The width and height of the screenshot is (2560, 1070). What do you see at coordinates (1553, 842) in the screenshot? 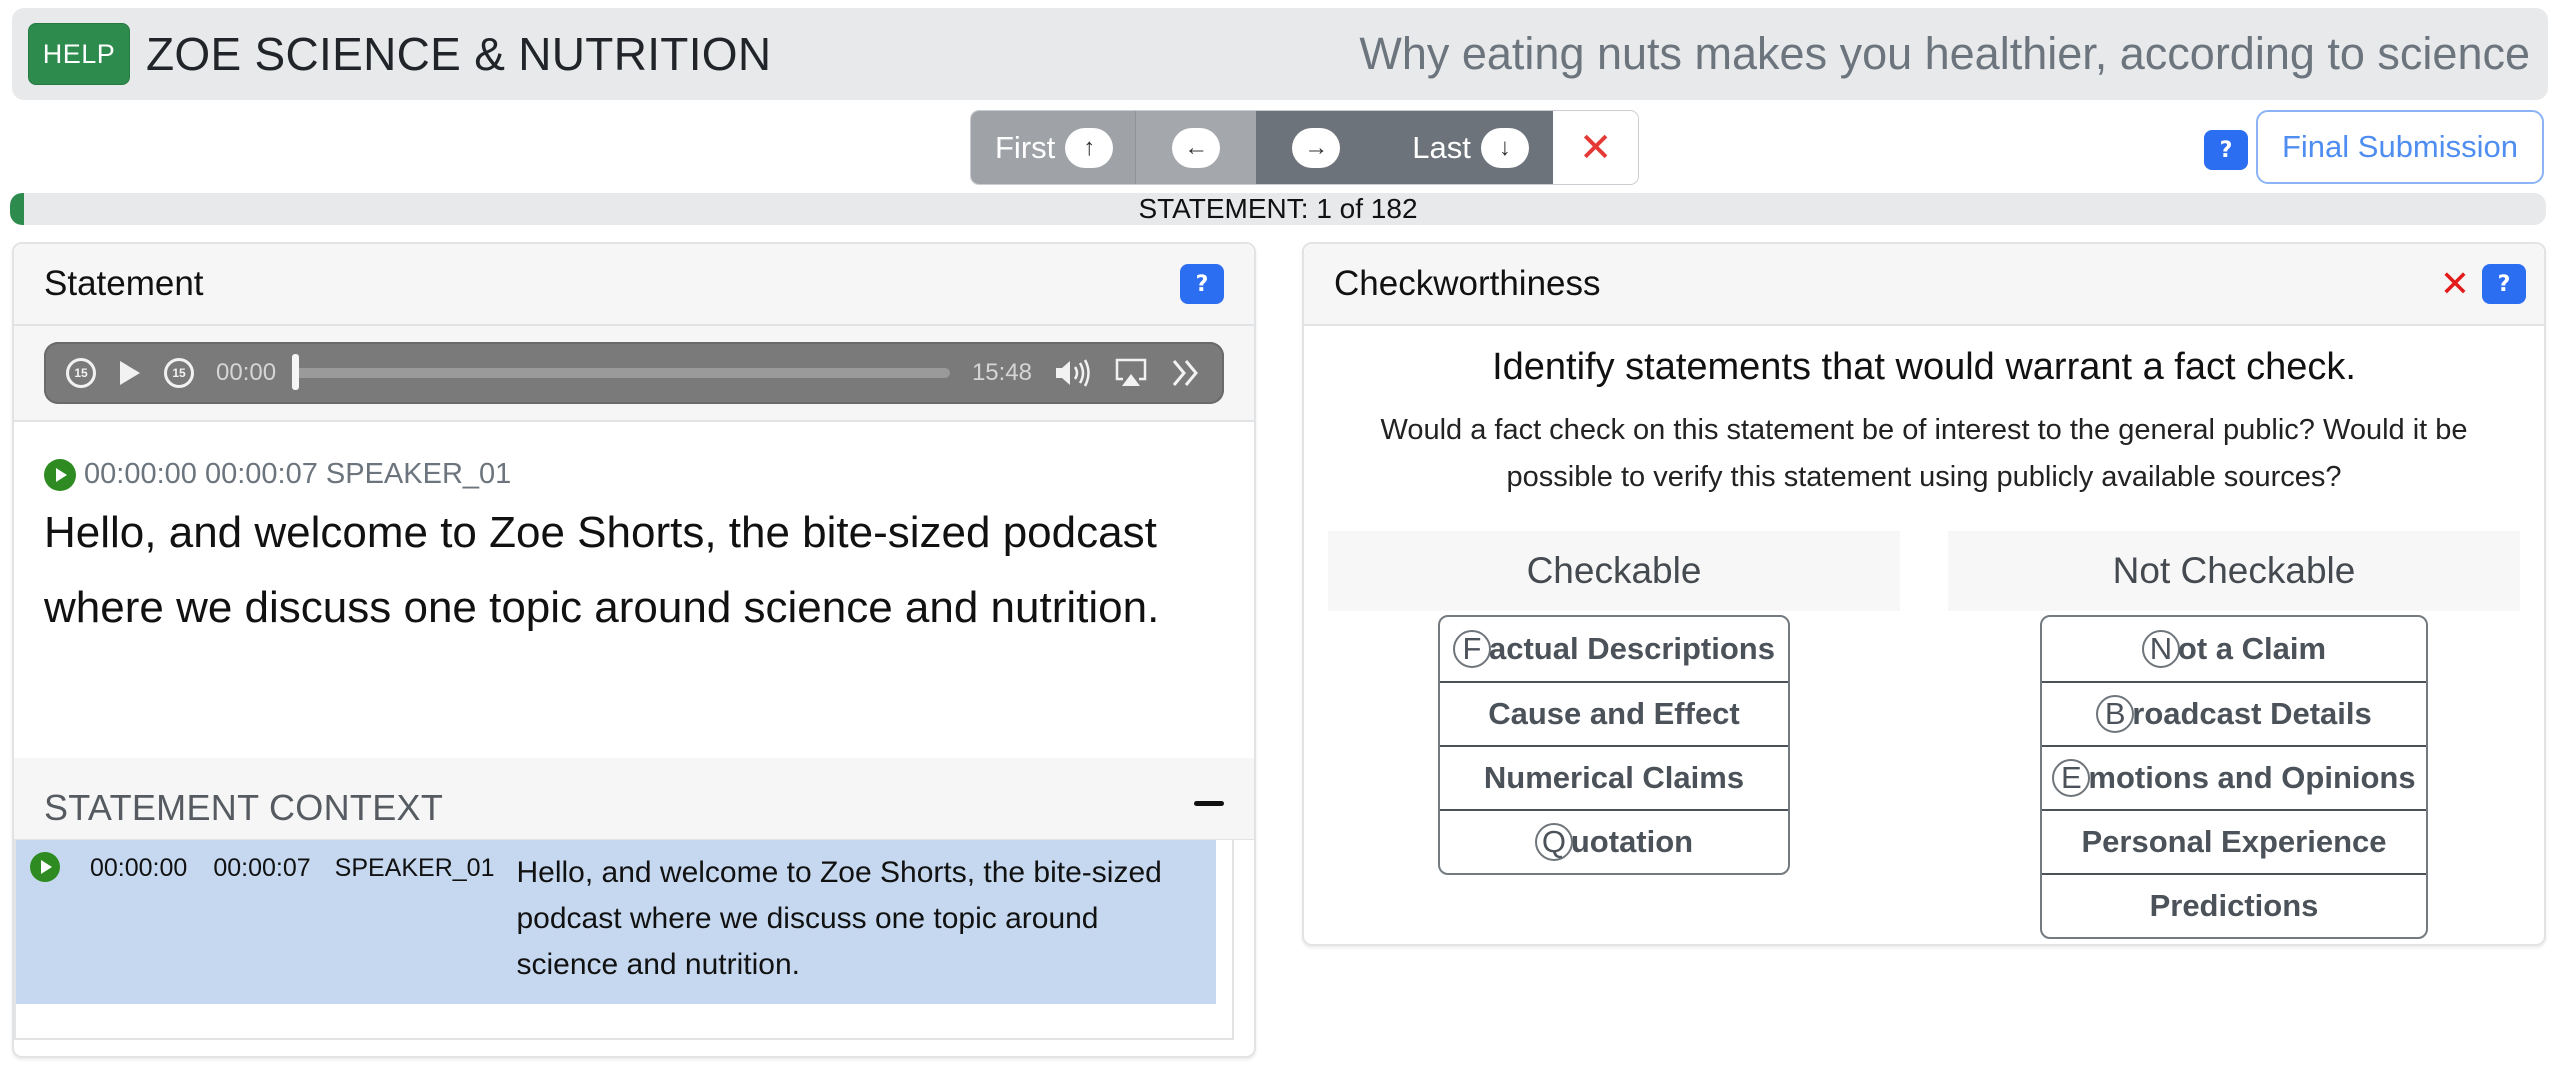
I see `shortcut-key-q-icon: Q` at bounding box center [1553, 842].